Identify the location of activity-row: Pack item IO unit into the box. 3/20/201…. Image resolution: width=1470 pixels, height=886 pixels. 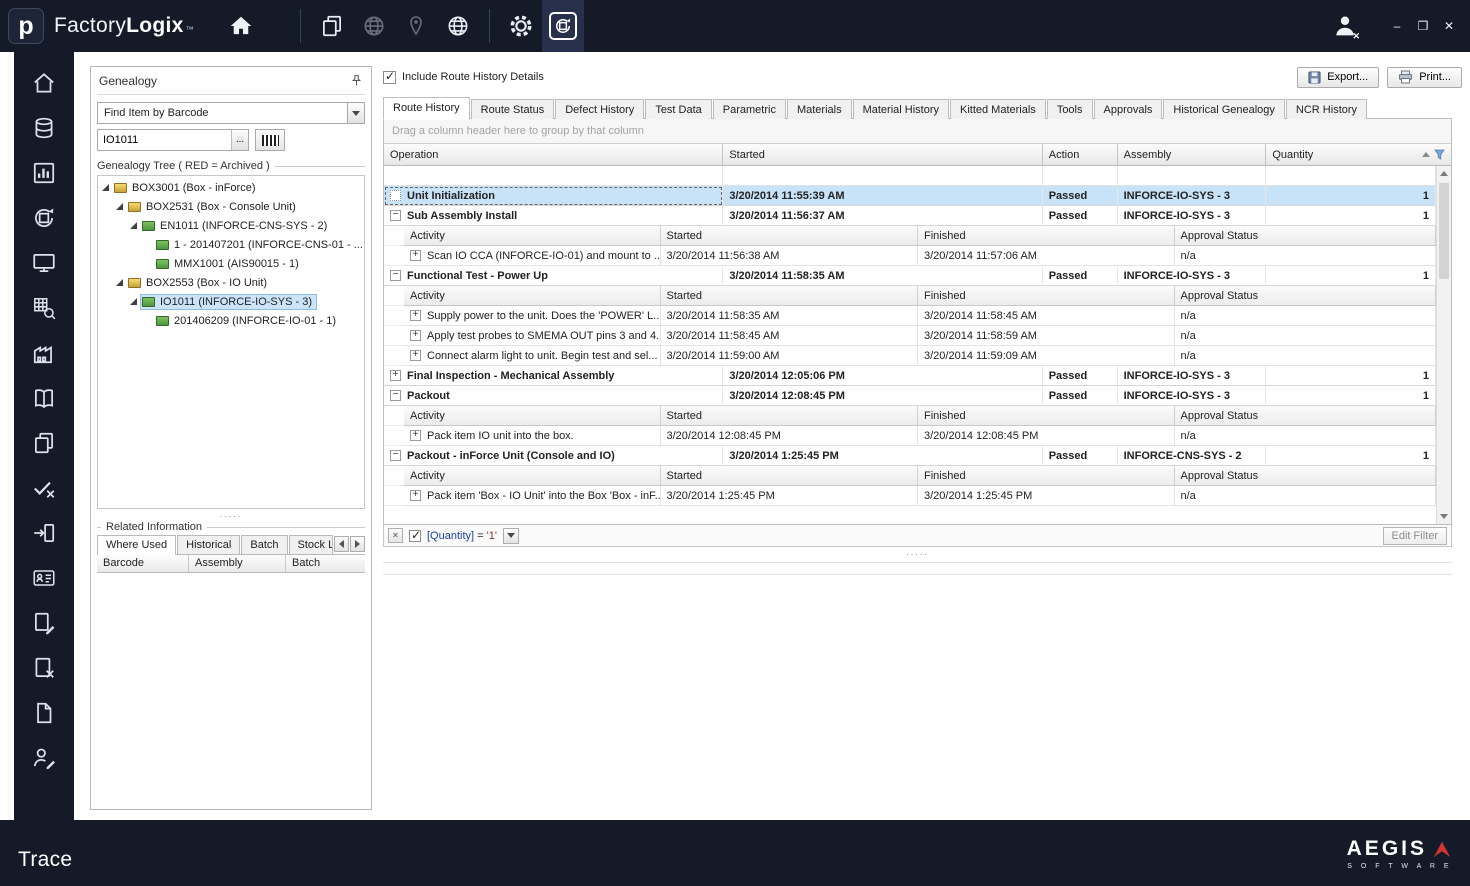
(910, 436).